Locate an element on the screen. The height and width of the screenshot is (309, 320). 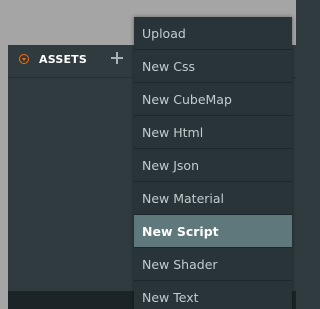
window-background-left is located at coordinates (4, 177).